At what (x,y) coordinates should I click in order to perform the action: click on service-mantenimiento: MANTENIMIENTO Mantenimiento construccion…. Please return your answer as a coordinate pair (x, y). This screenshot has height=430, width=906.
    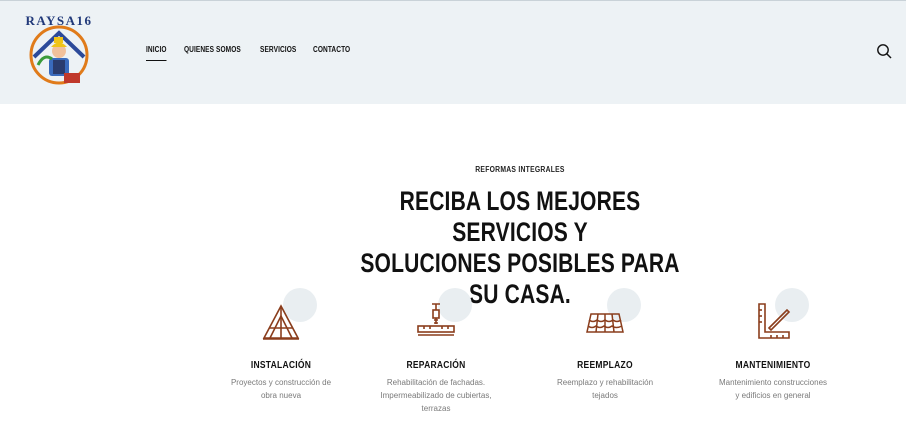
    Looking at the image, I should click on (773, 345).